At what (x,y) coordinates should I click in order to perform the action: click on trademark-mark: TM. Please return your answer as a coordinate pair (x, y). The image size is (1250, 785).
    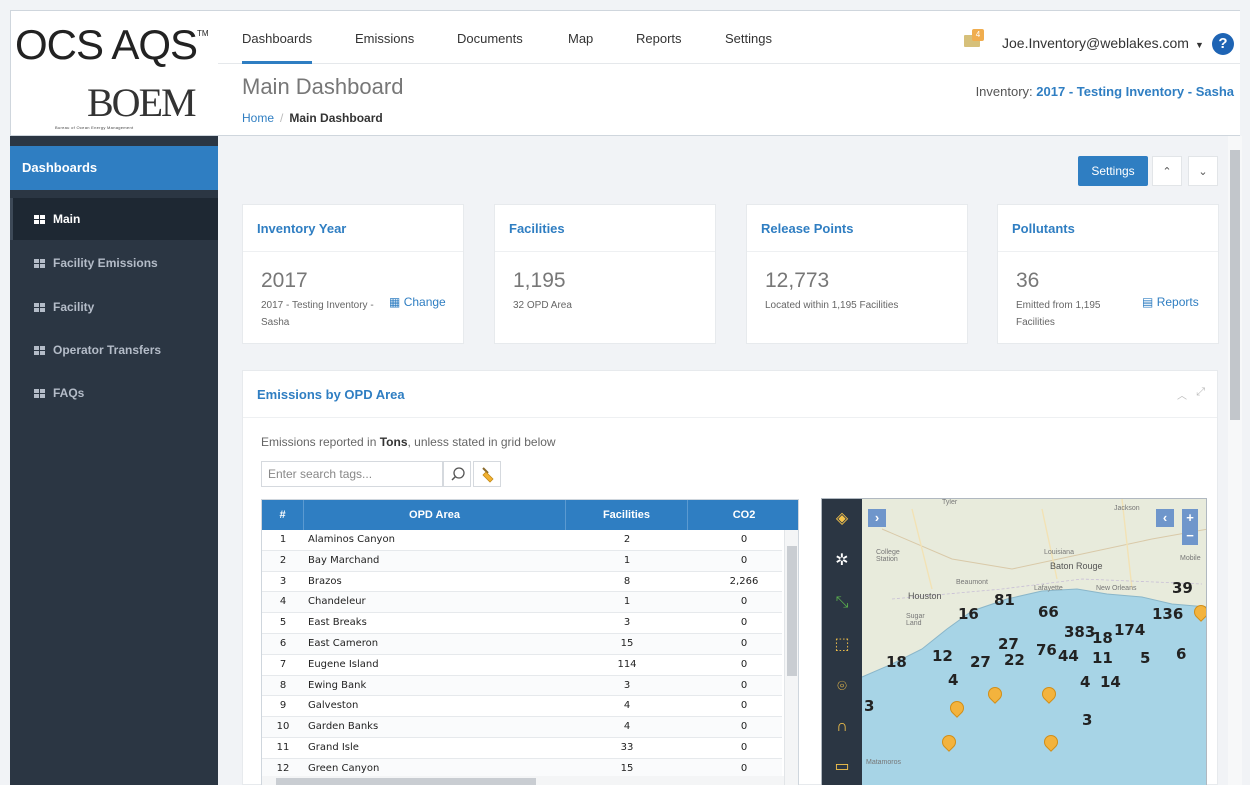
    Looking at the image, I should click on (203, 33).